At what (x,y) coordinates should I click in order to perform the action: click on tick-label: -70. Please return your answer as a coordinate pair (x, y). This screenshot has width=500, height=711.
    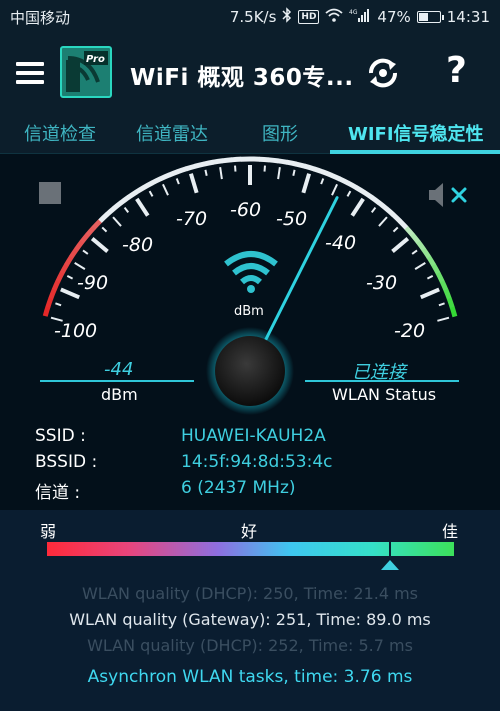
    Looking at the image, I should click on (192, 219).